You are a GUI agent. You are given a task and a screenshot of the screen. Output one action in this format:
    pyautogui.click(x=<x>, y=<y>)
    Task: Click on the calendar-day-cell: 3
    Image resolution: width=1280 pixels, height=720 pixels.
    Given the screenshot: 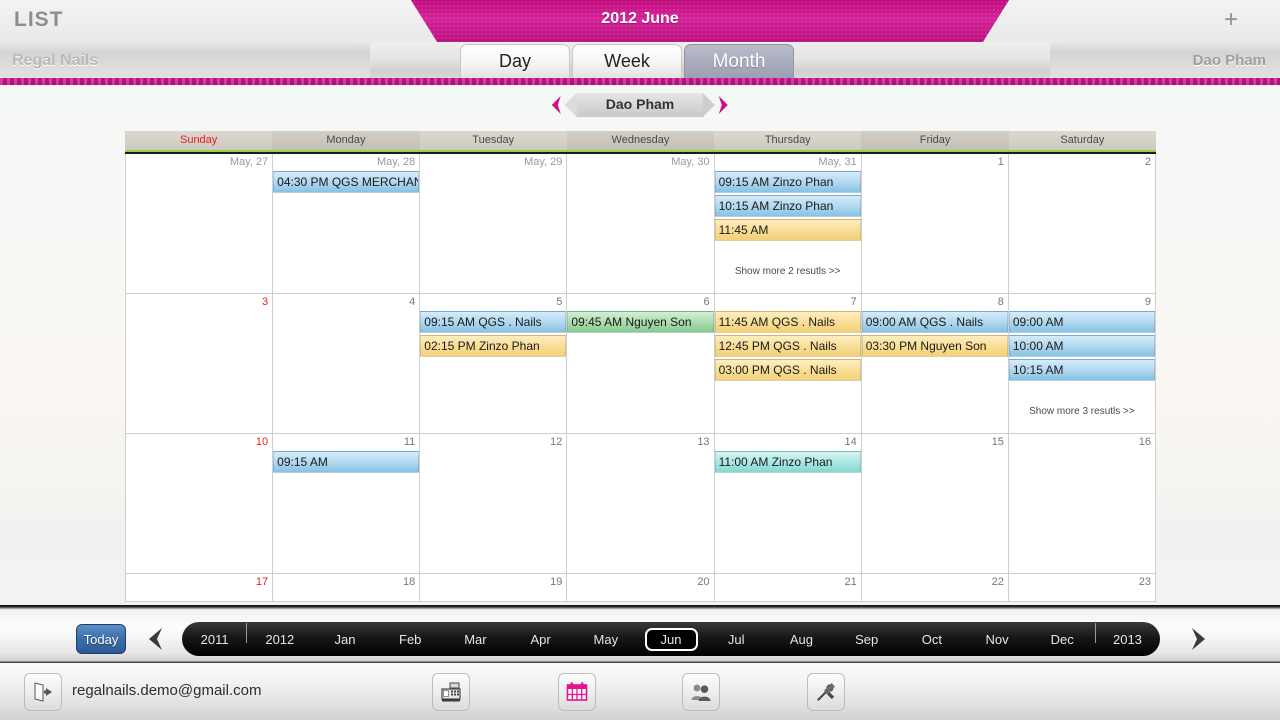 What is the action you would take?
    pyautogui.click(x=200, y=364)
    